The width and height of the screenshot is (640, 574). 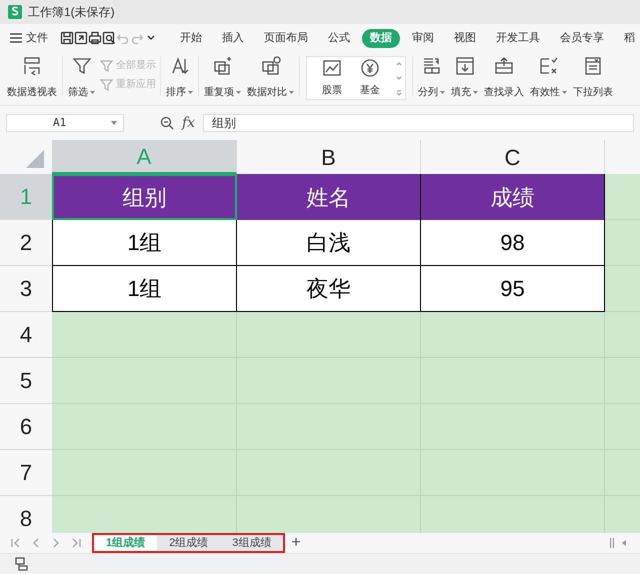 What do you see at coordinates (252, 543) in the screenshot?
I see `sheet-tab: 3组成绩` at bounding box center [252, 543].